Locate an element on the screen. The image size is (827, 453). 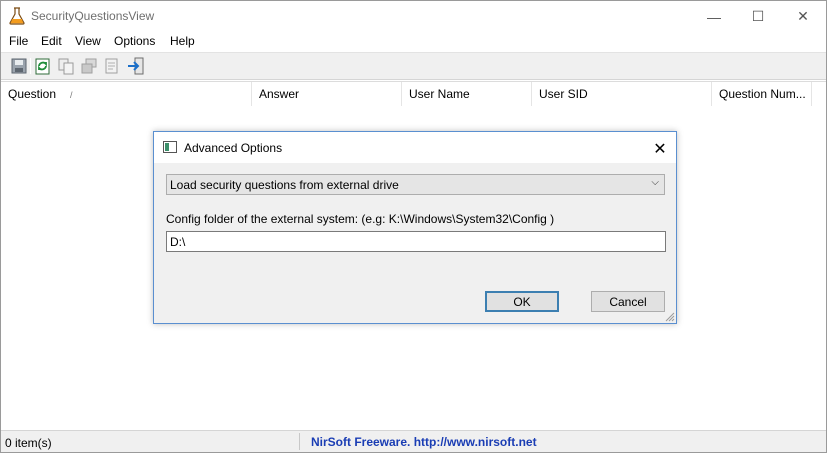
close-icon: ✕ is located at coordinates (803, 16).